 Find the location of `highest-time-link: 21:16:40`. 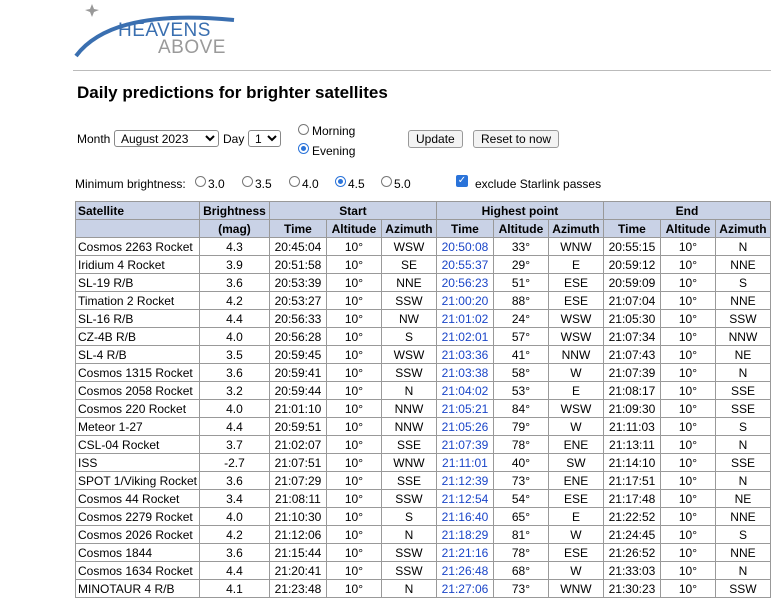

highest-time-link: 21:16:40 is located at coordinates (464, 516).